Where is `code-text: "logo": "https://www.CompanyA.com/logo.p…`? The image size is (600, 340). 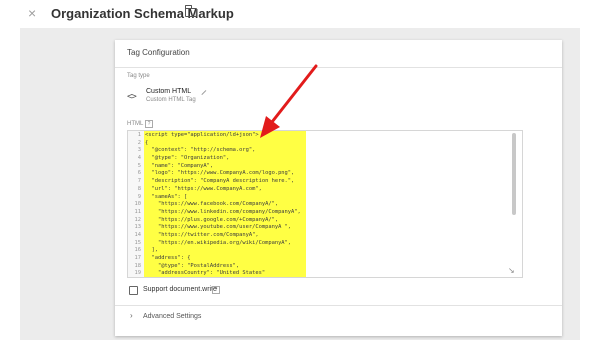
code-text: "logo": "https://www.CompanyA.com/logo.p… is located at coordinates (220, 173).